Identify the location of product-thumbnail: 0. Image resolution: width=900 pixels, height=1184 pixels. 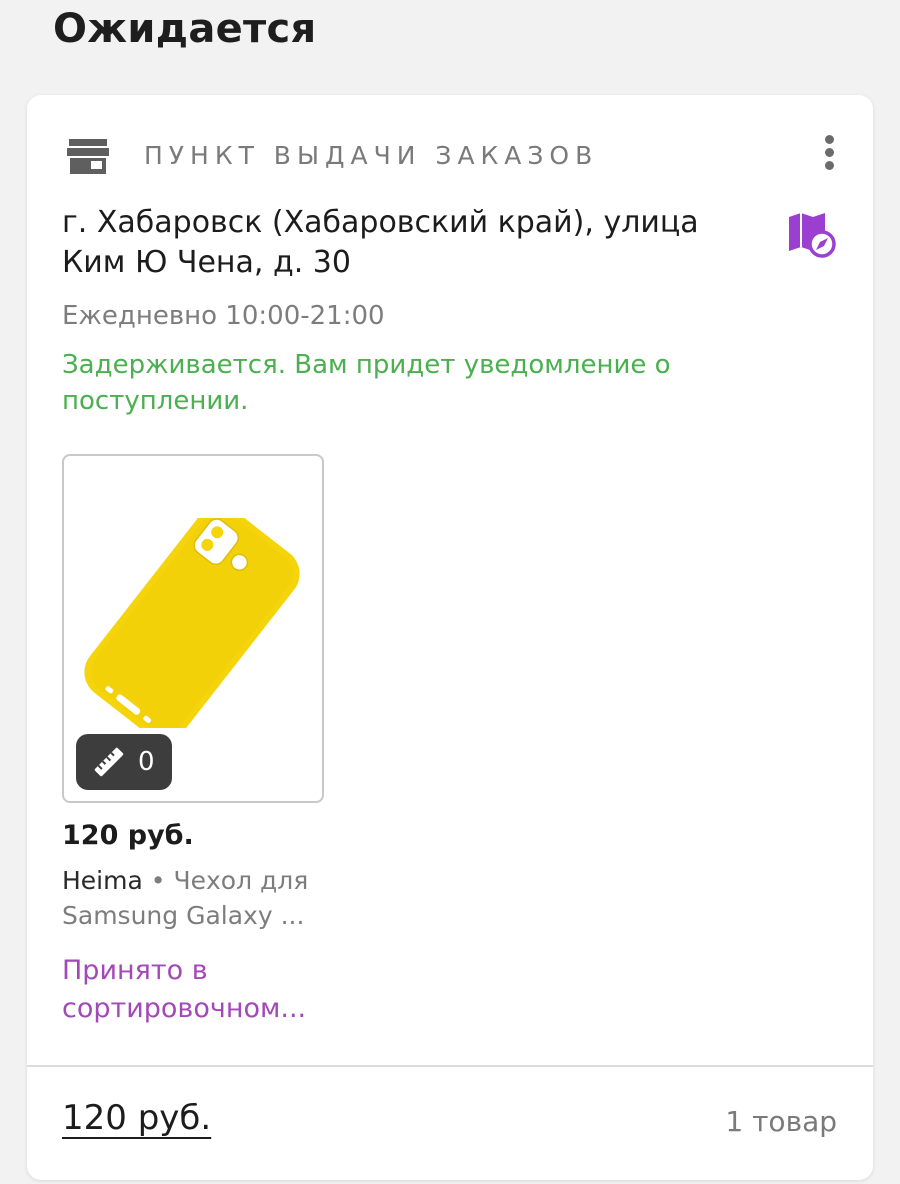
(193, 628).